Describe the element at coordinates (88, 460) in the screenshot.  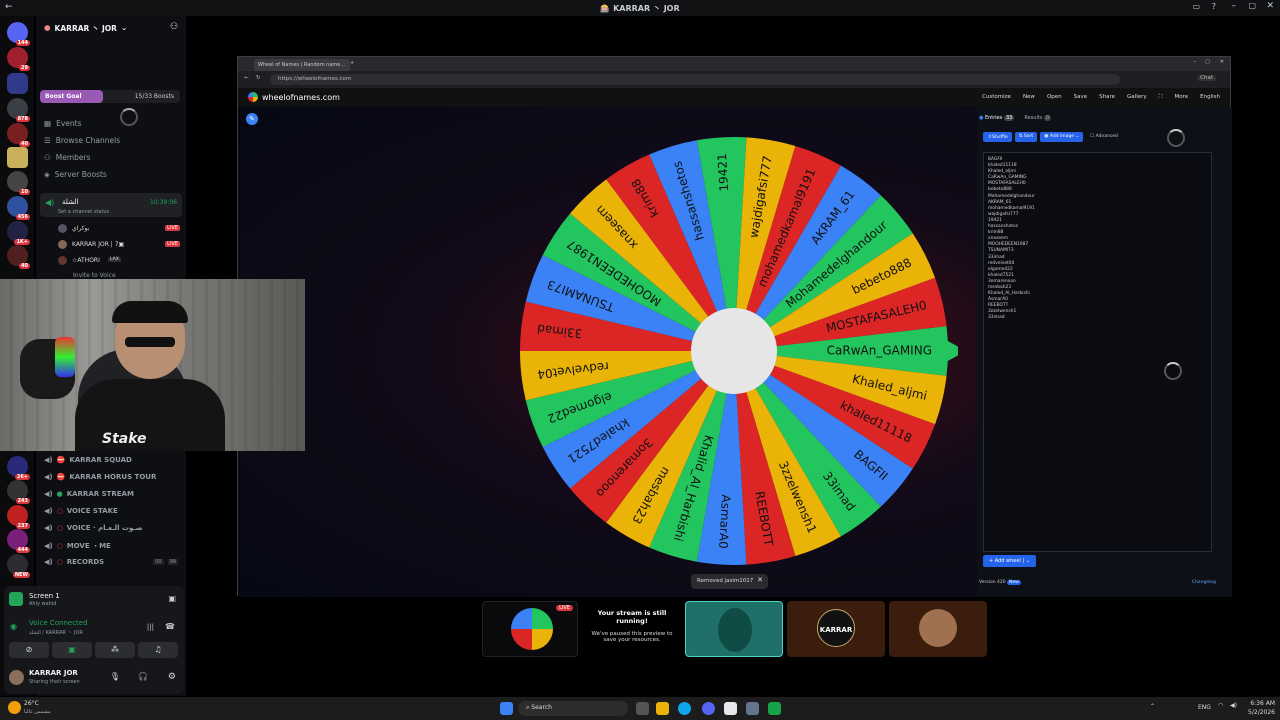
I see `voice-channel: ◀) ⛔ KARRAR SQUAD` at that location.